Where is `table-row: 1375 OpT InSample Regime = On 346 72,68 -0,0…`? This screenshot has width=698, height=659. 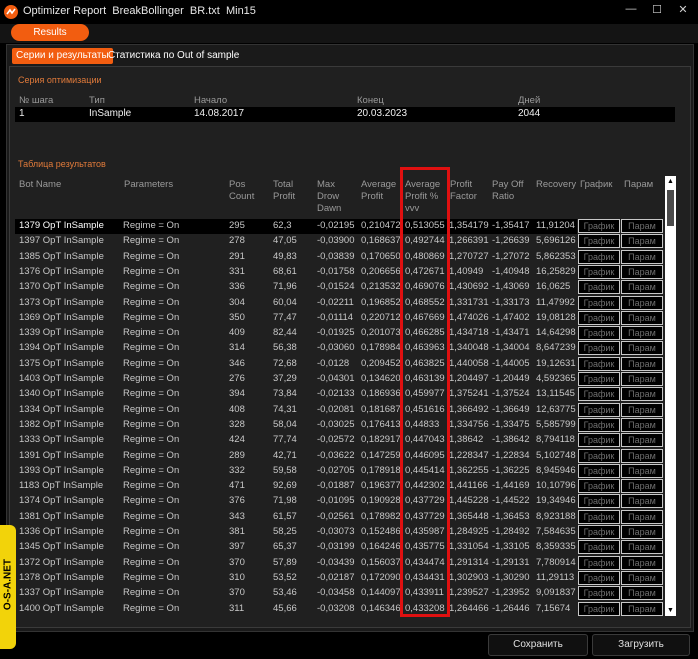 table-row: 1375 OpT InSample Regime = On 346 72,68 -0,0… is located at coordinates (339, 364).